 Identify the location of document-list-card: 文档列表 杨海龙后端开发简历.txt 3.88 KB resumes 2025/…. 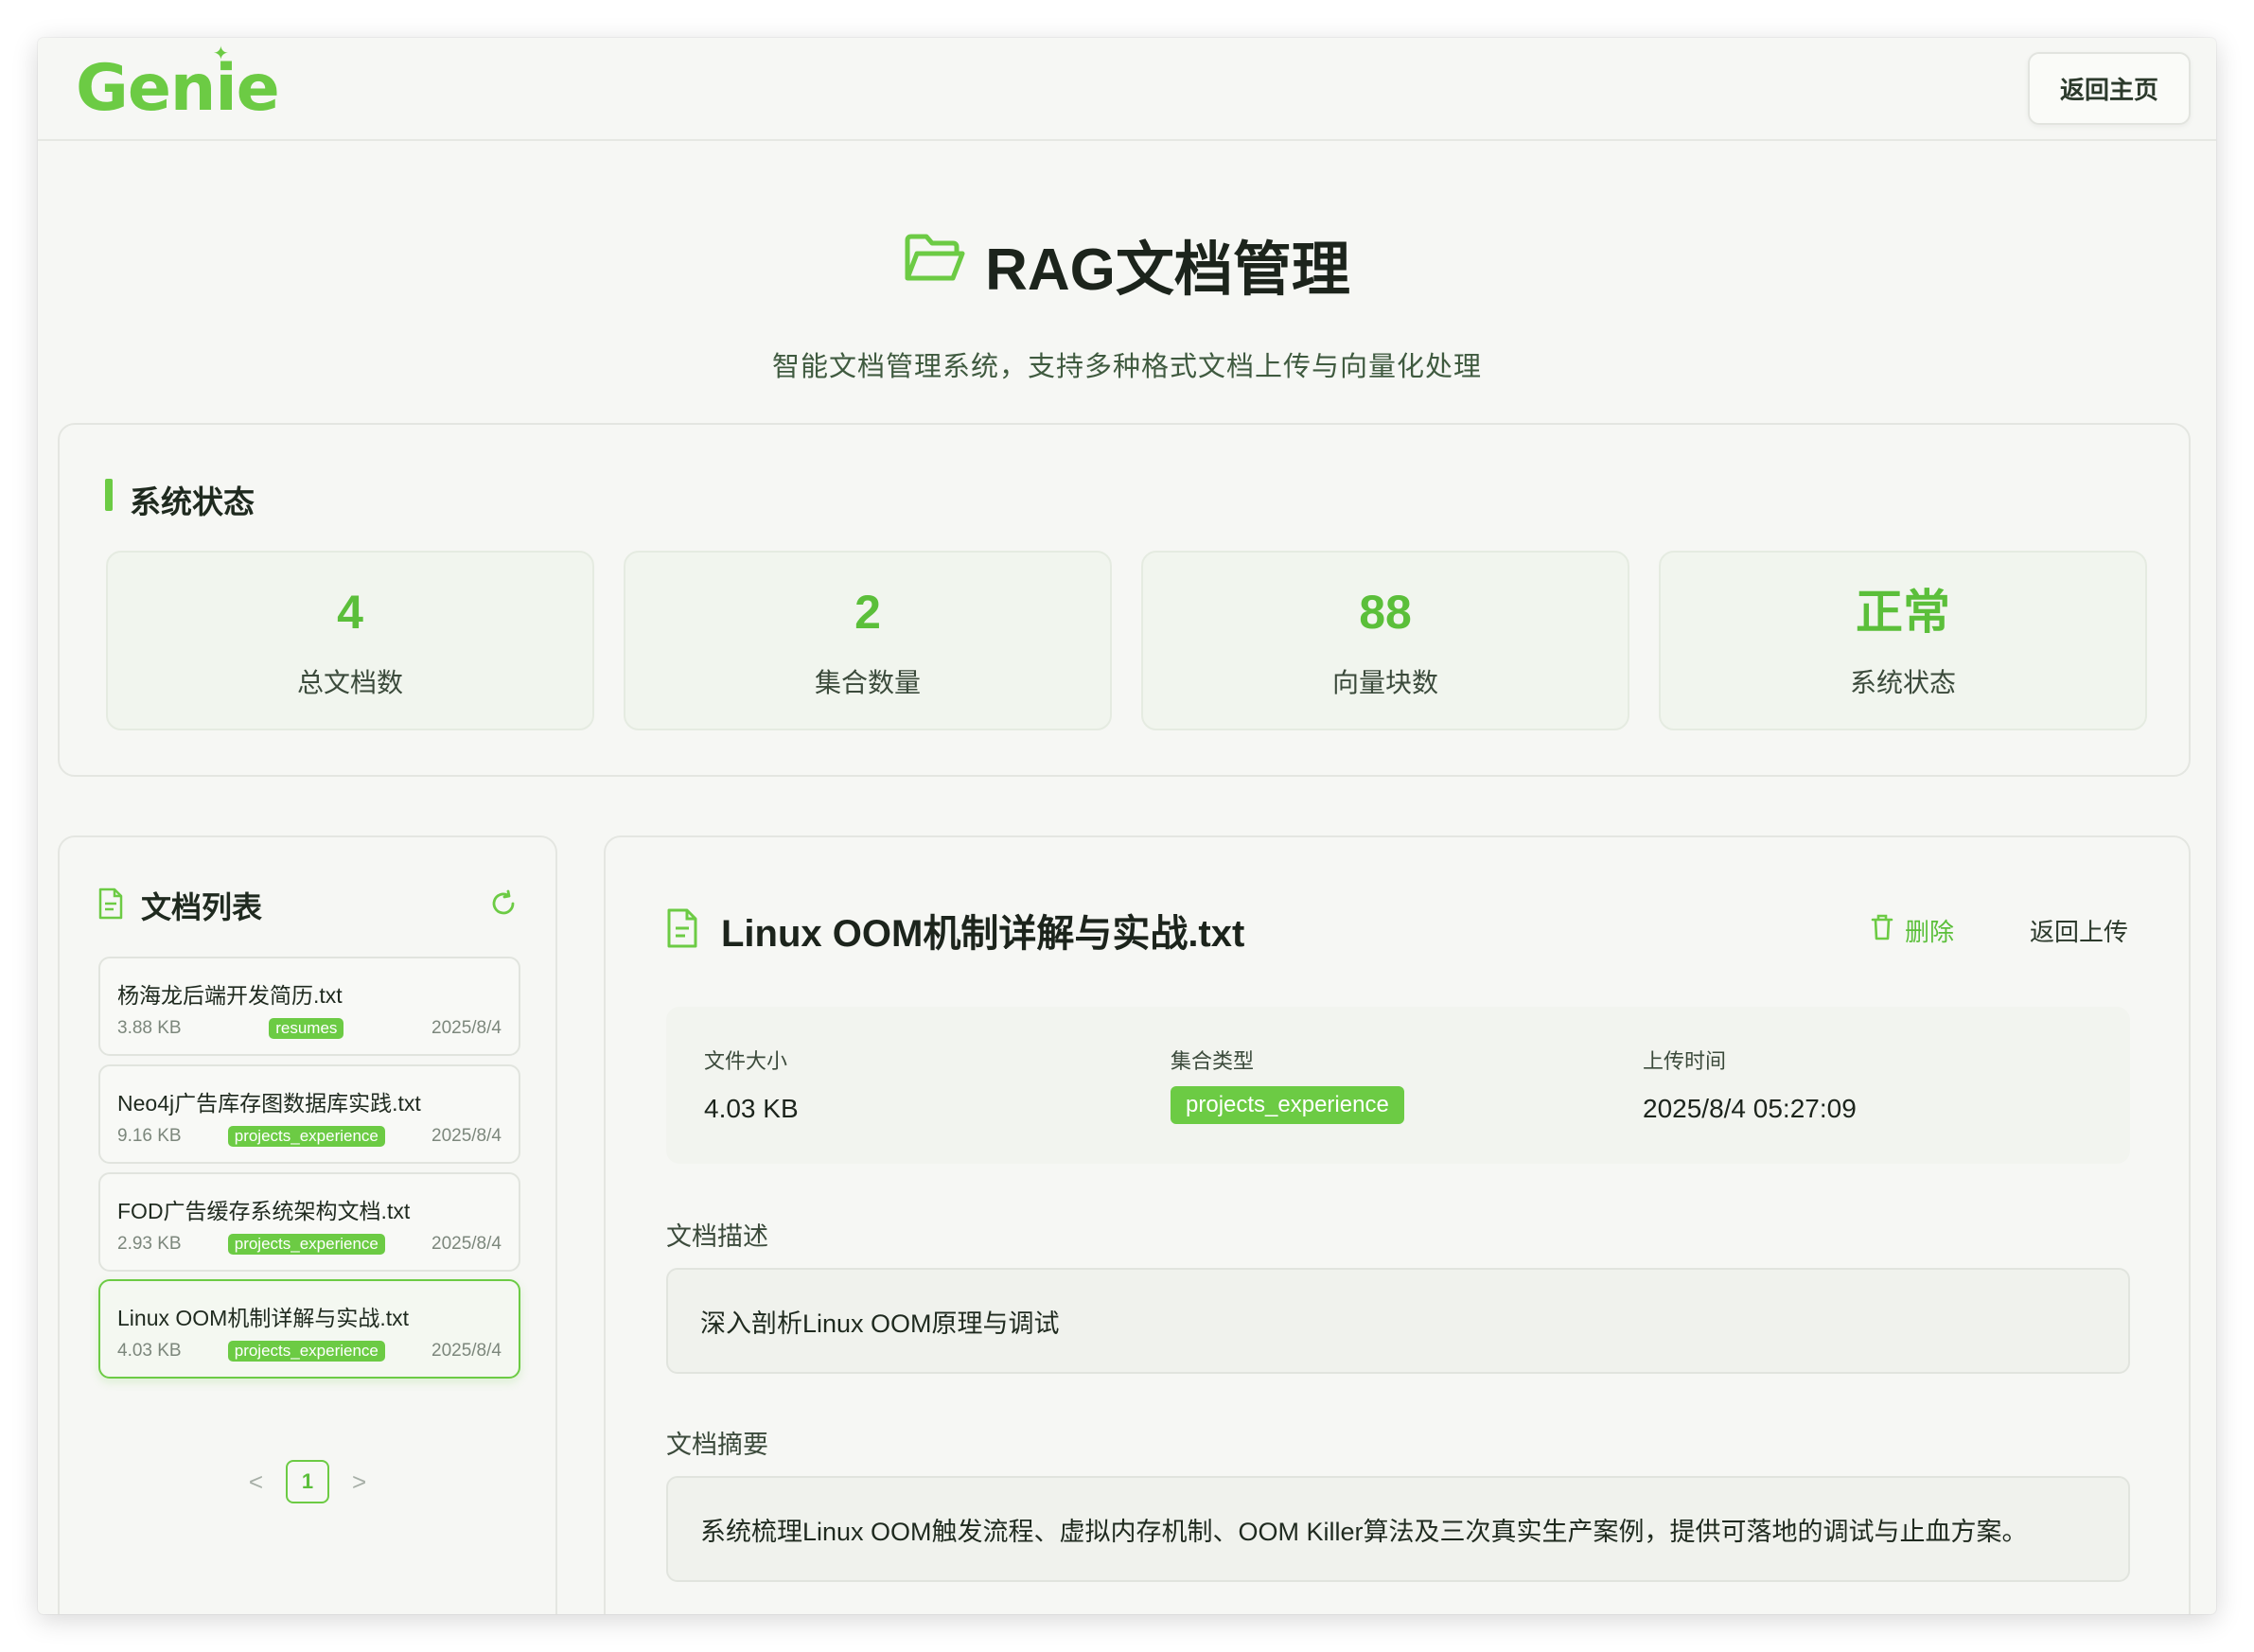
(307, 1224).